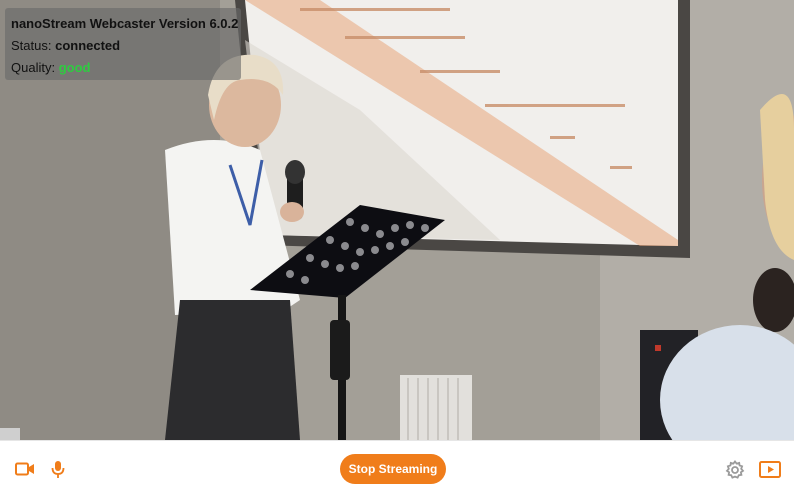  What do you see at coordinates (31, 45) in the screenshot?
I see `status-label: Status:` at bounding box center [31, 45].